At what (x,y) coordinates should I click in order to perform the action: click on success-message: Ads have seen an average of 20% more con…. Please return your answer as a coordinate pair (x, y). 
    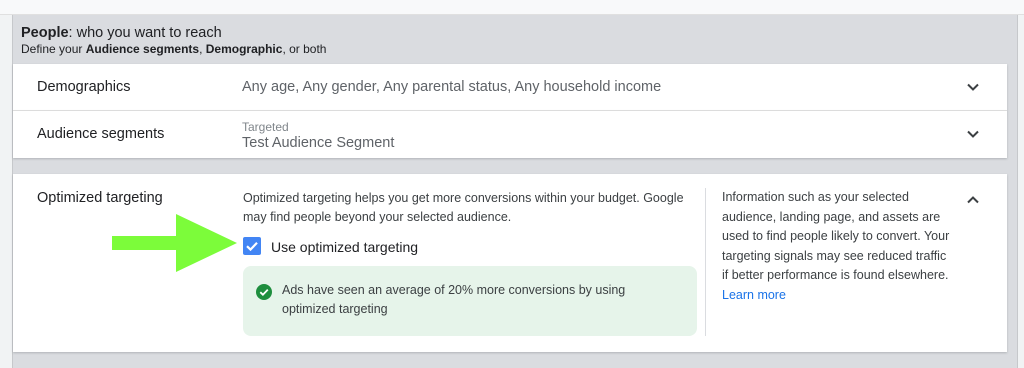
    Looking at the image, I should click on (470, 301).